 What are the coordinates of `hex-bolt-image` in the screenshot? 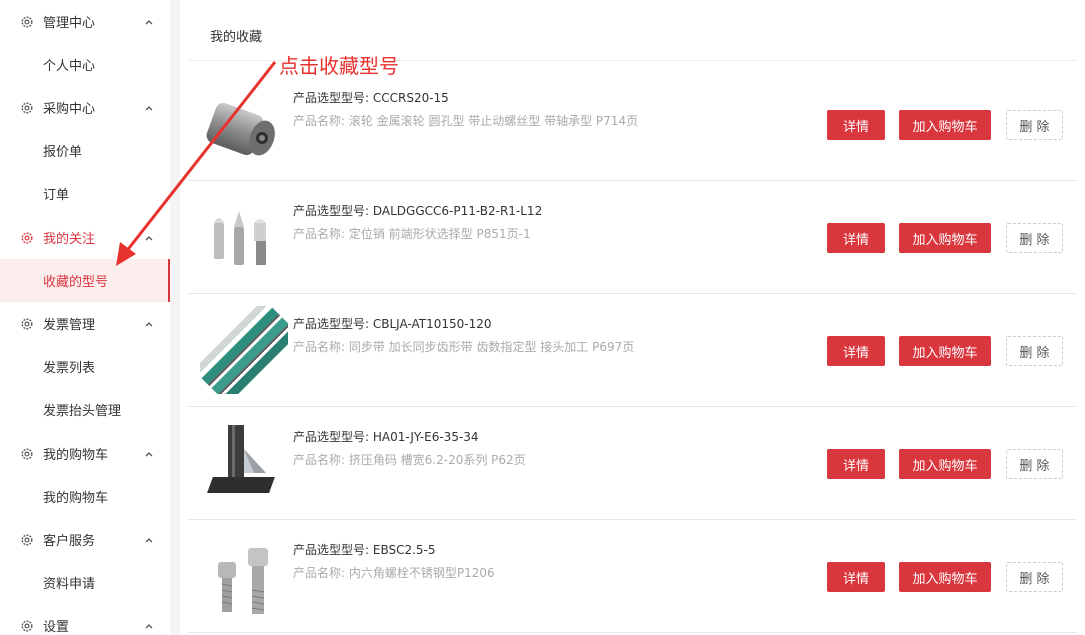 It's located at (243, 581).